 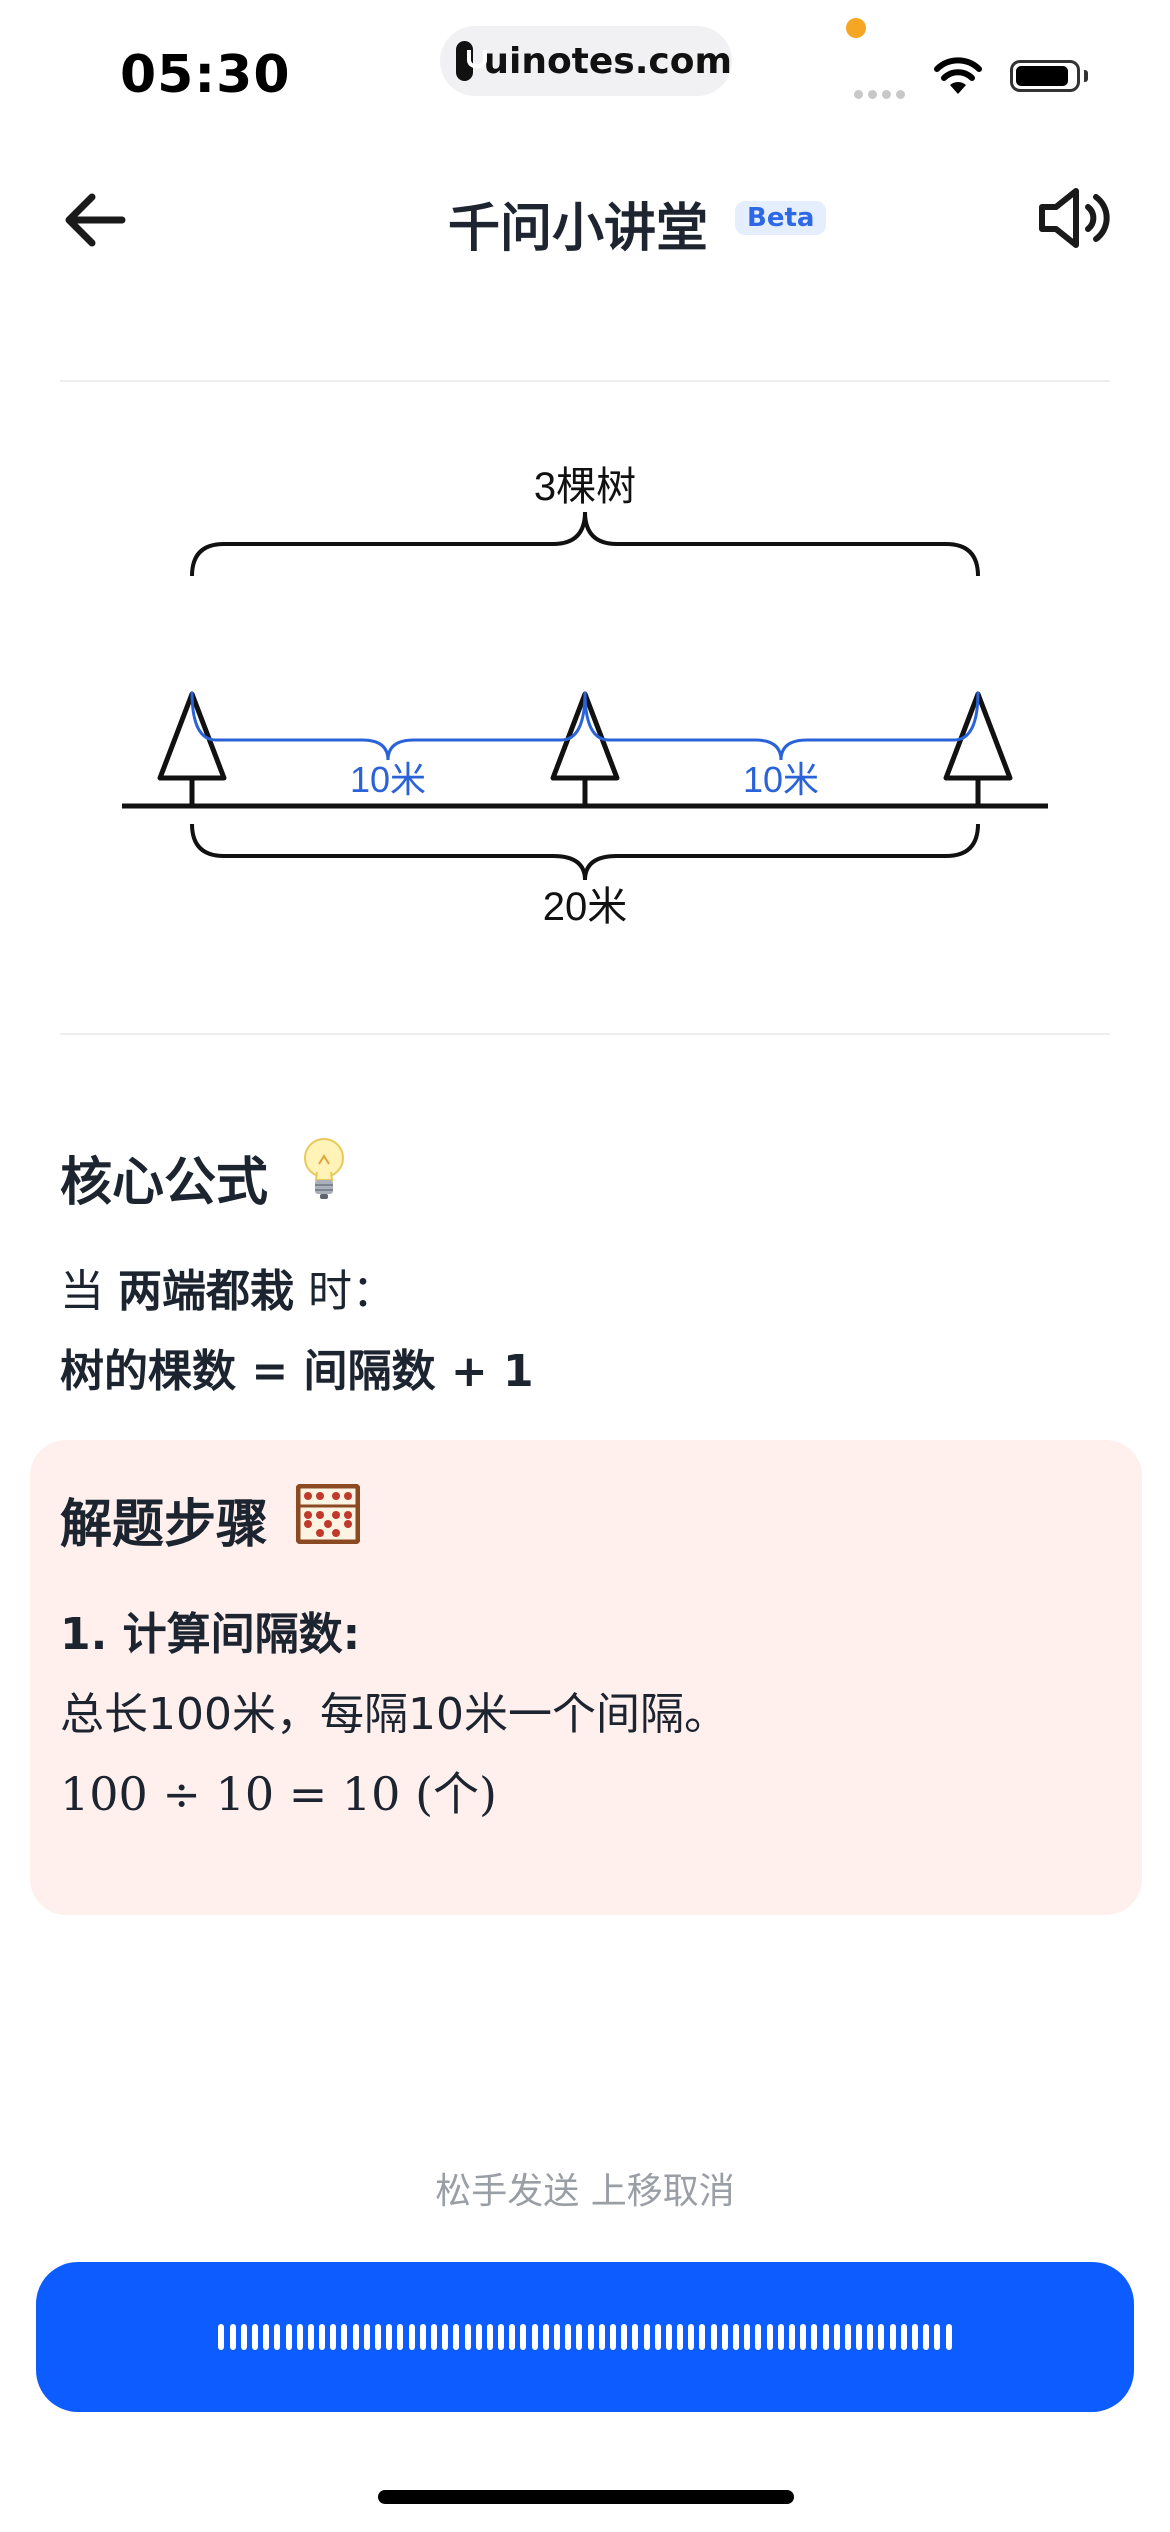 What do you see at coordinates (1045, 76) in the screenshot?
I see `battery-icon` at bounding box center [1045, 76].